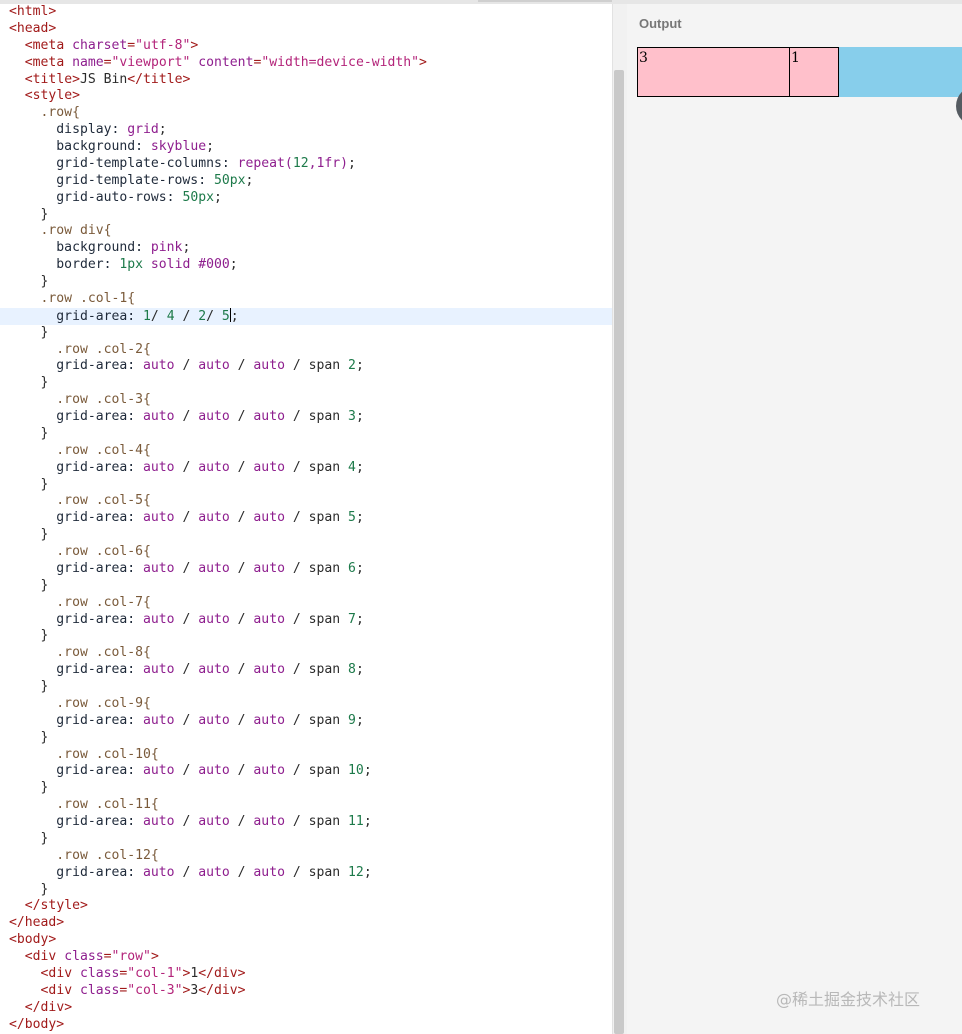  Describe the element at coordinates (80, 501) in the screenshot. I see `code-token: .row .col-5{` at that location.